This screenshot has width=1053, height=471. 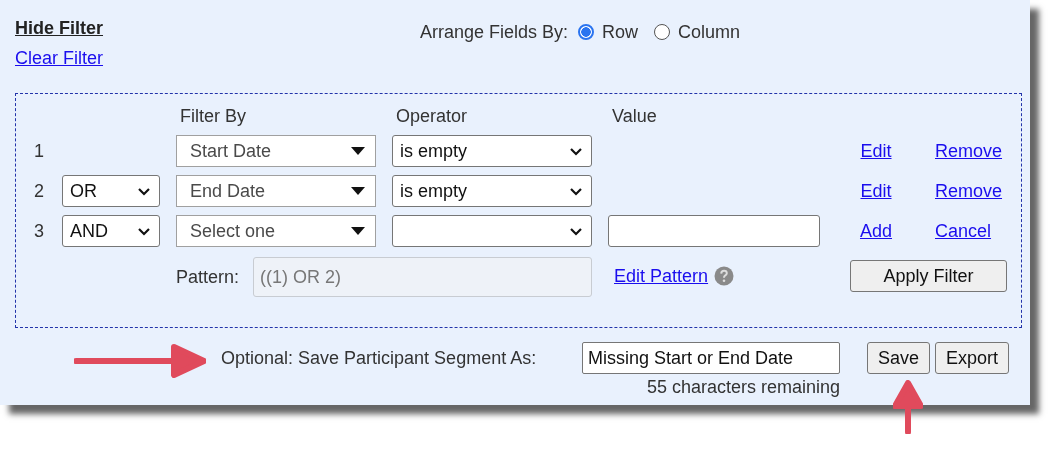 What do you see at coordinates (59, 28) in the screenshot?
I see `hide-filter-link: Hide Filter` at bounding box center [59, 28].